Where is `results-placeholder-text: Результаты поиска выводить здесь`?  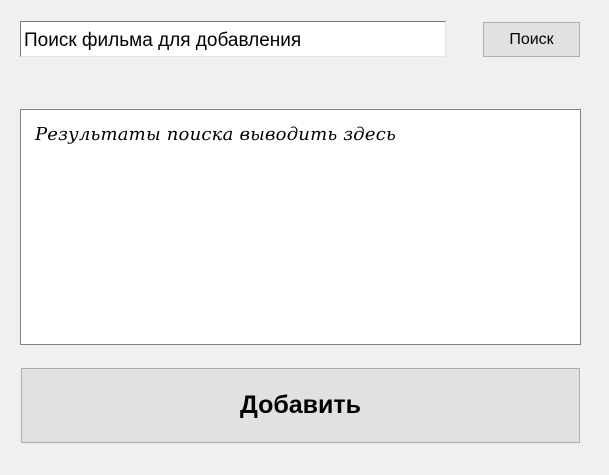
results-placeholder-text: Результаты поиска выводить здесь is located at coordinates (216, 134).